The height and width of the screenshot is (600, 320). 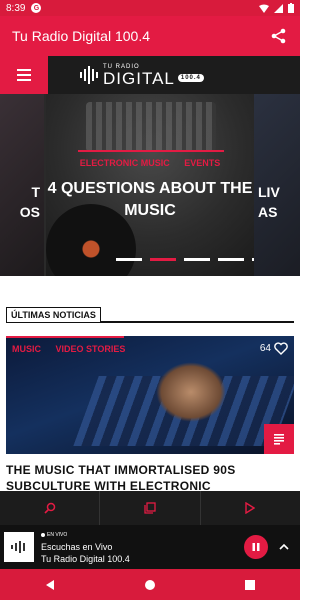 What do you see at coordinates (26, 349) in the screenshot?
I see `card-category: MUSIC` at bounding box center [26, 349].